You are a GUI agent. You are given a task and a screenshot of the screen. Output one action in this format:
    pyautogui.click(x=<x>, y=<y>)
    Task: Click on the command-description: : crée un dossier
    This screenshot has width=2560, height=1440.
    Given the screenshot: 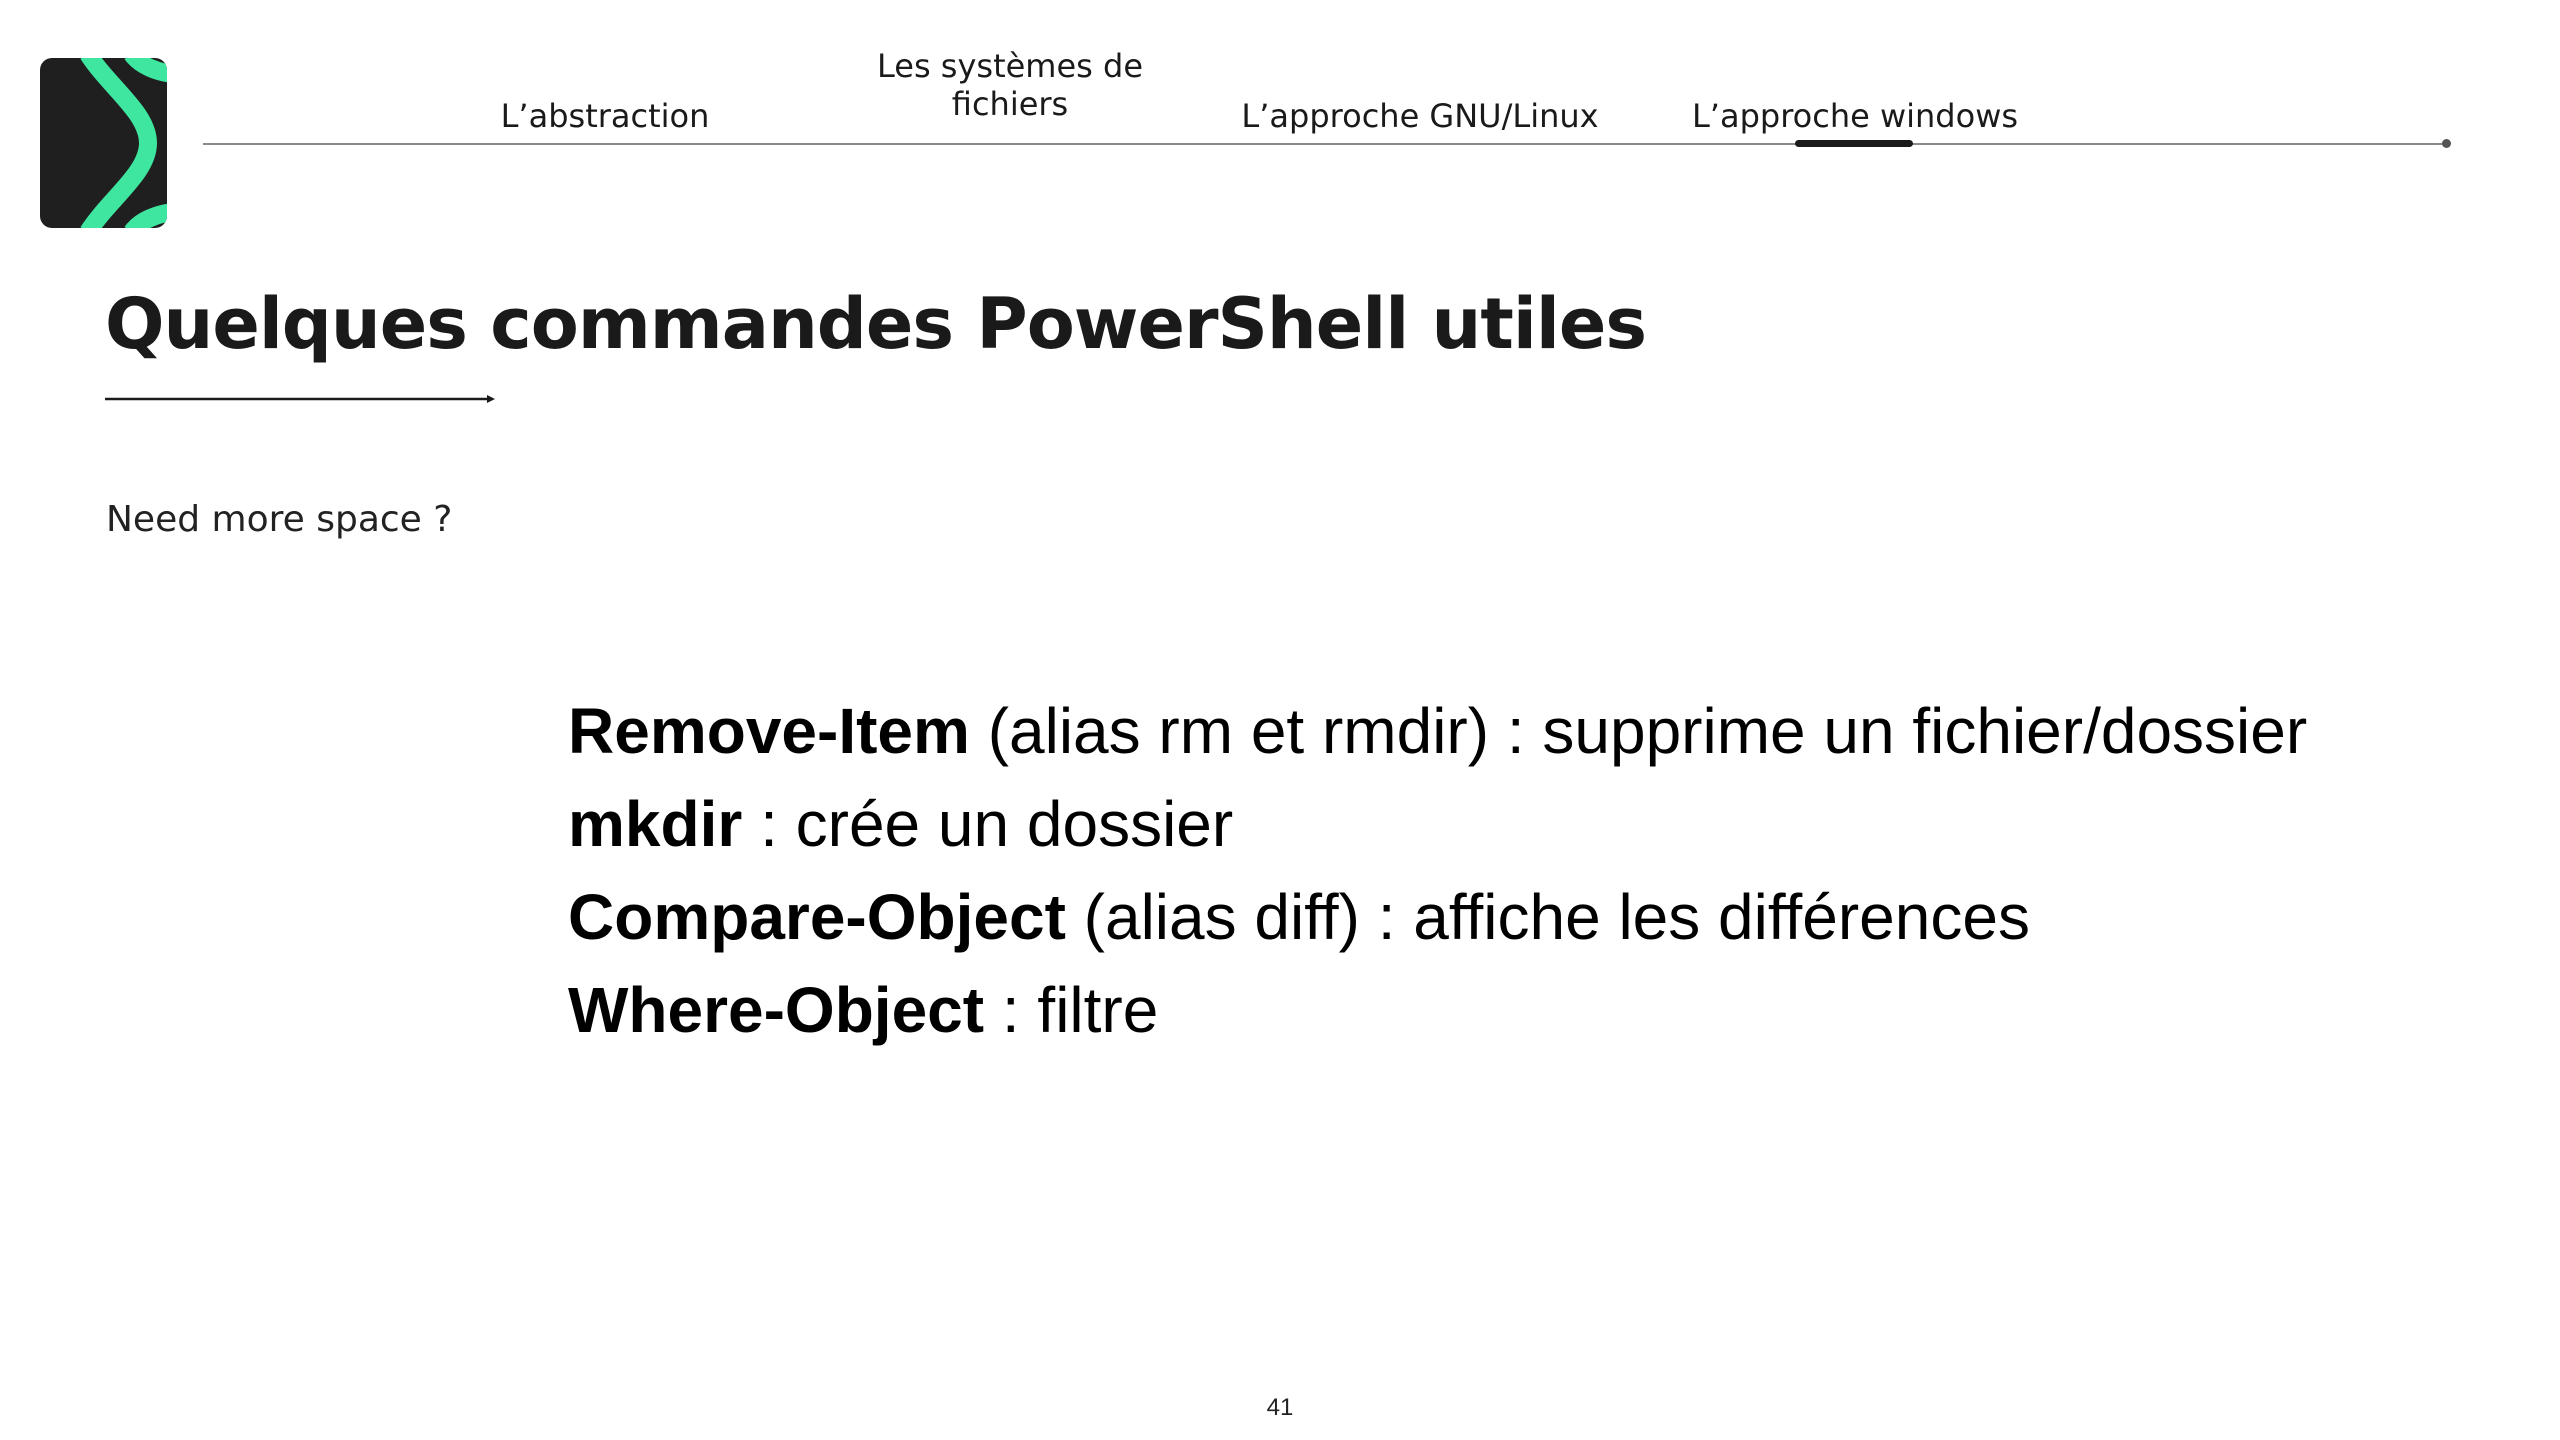 What is the action you would take?
    pyautogui.click(x=988, y=824)
    